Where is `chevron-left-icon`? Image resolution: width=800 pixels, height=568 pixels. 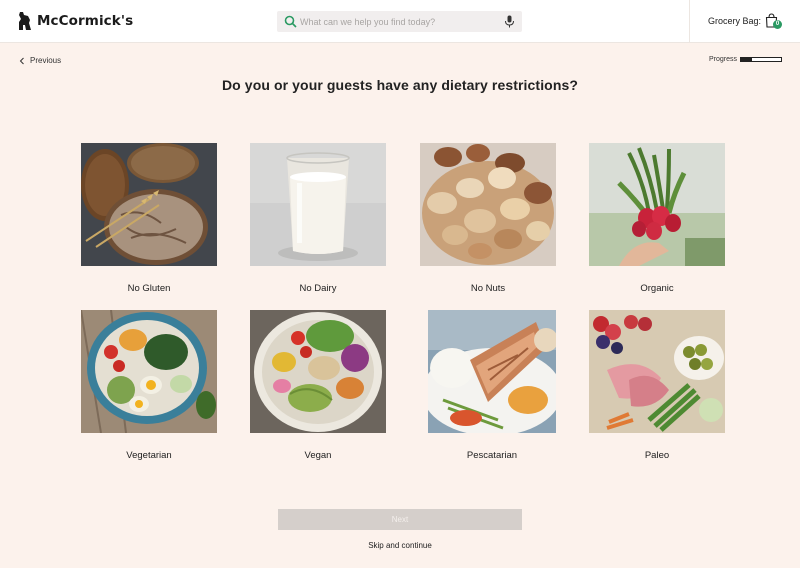
chevron-left-icon is located at coordinates (21, 60).